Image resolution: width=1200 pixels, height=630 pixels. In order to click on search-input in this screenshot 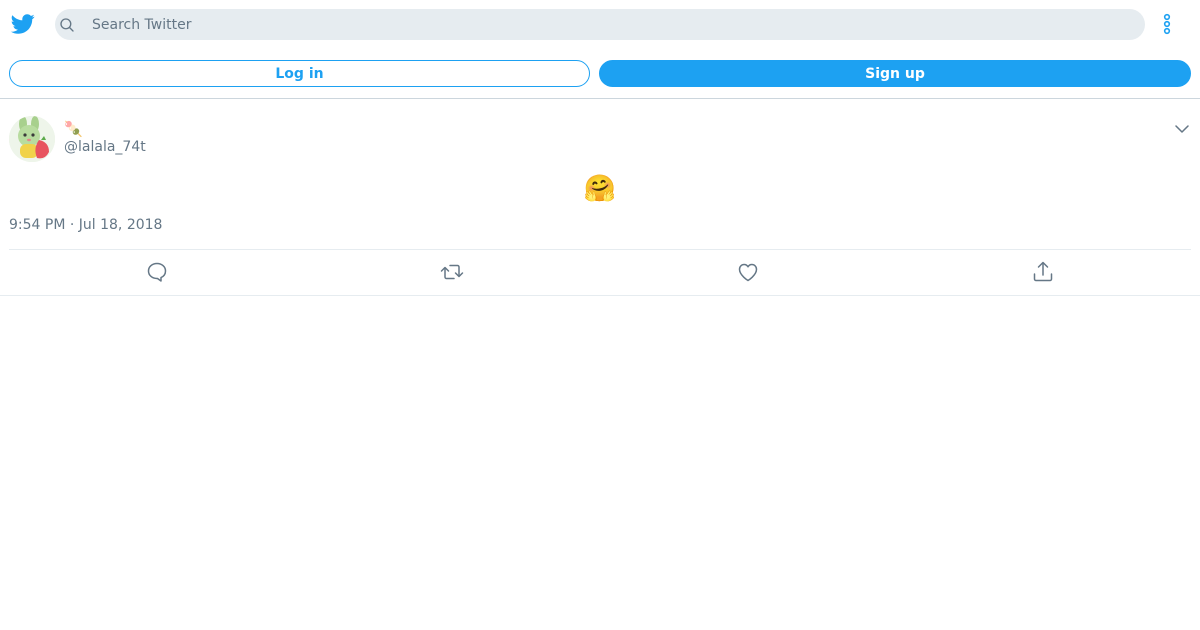, I will do `click(612, 24)`.